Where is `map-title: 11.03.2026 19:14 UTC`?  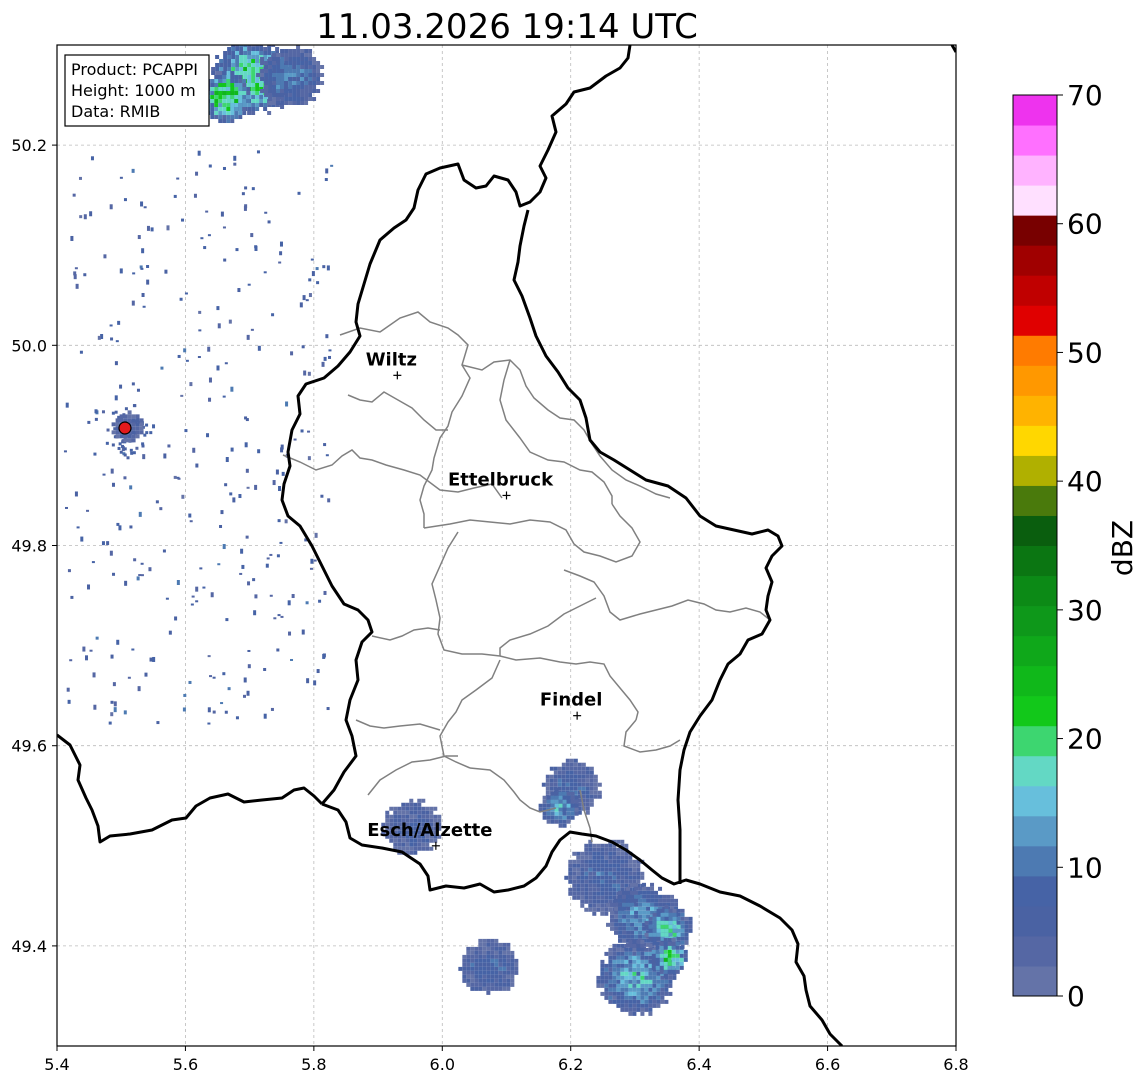
map-title: 11.03.2026 19:14 UTC is located at coordinates (507, 27).